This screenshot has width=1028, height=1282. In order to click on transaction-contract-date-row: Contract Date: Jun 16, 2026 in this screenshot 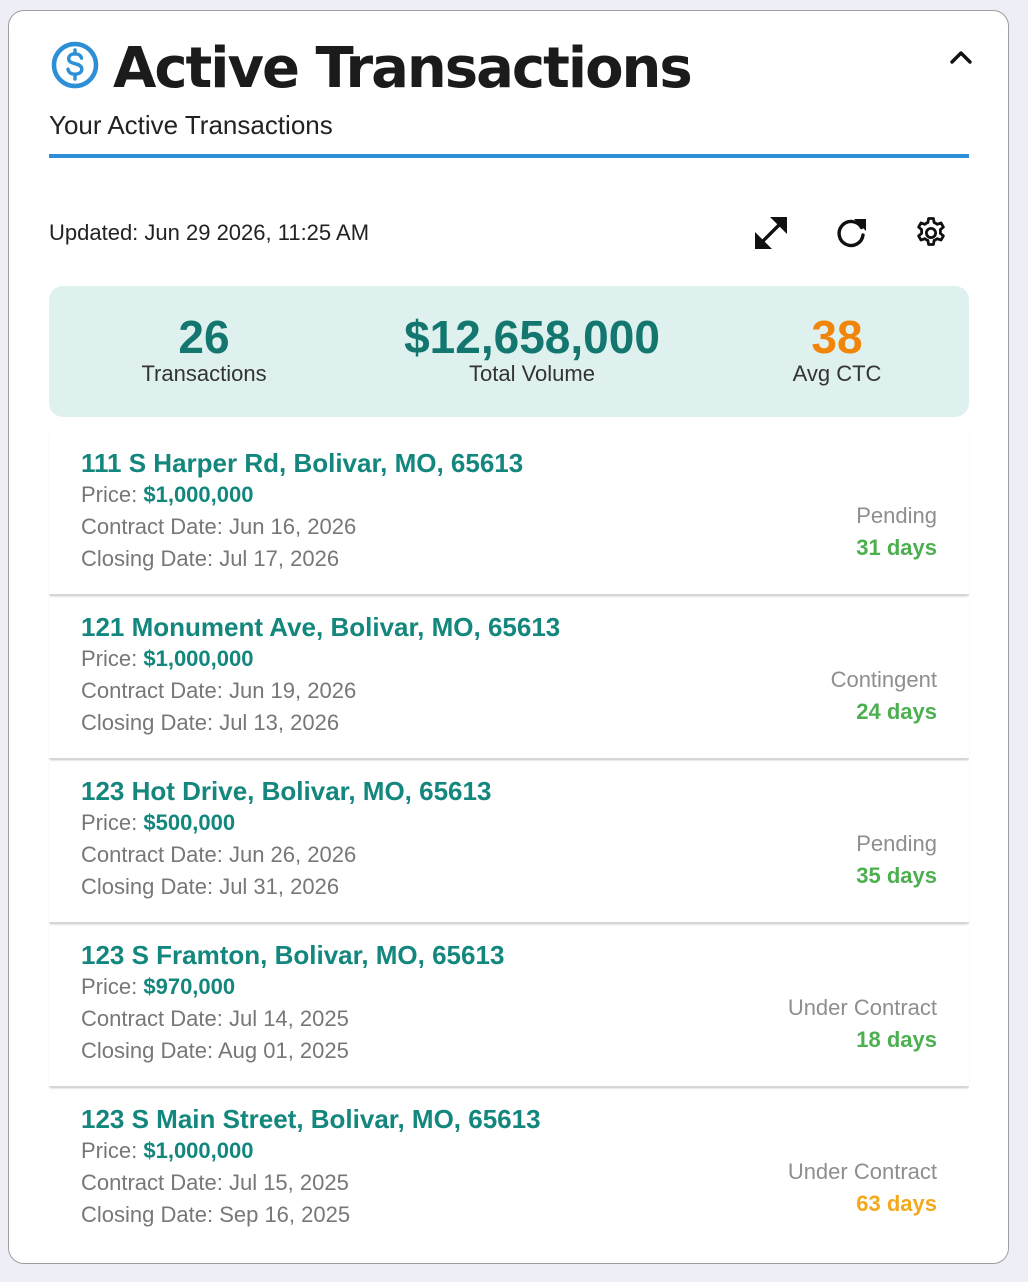, I will do `click(509, 527)`.